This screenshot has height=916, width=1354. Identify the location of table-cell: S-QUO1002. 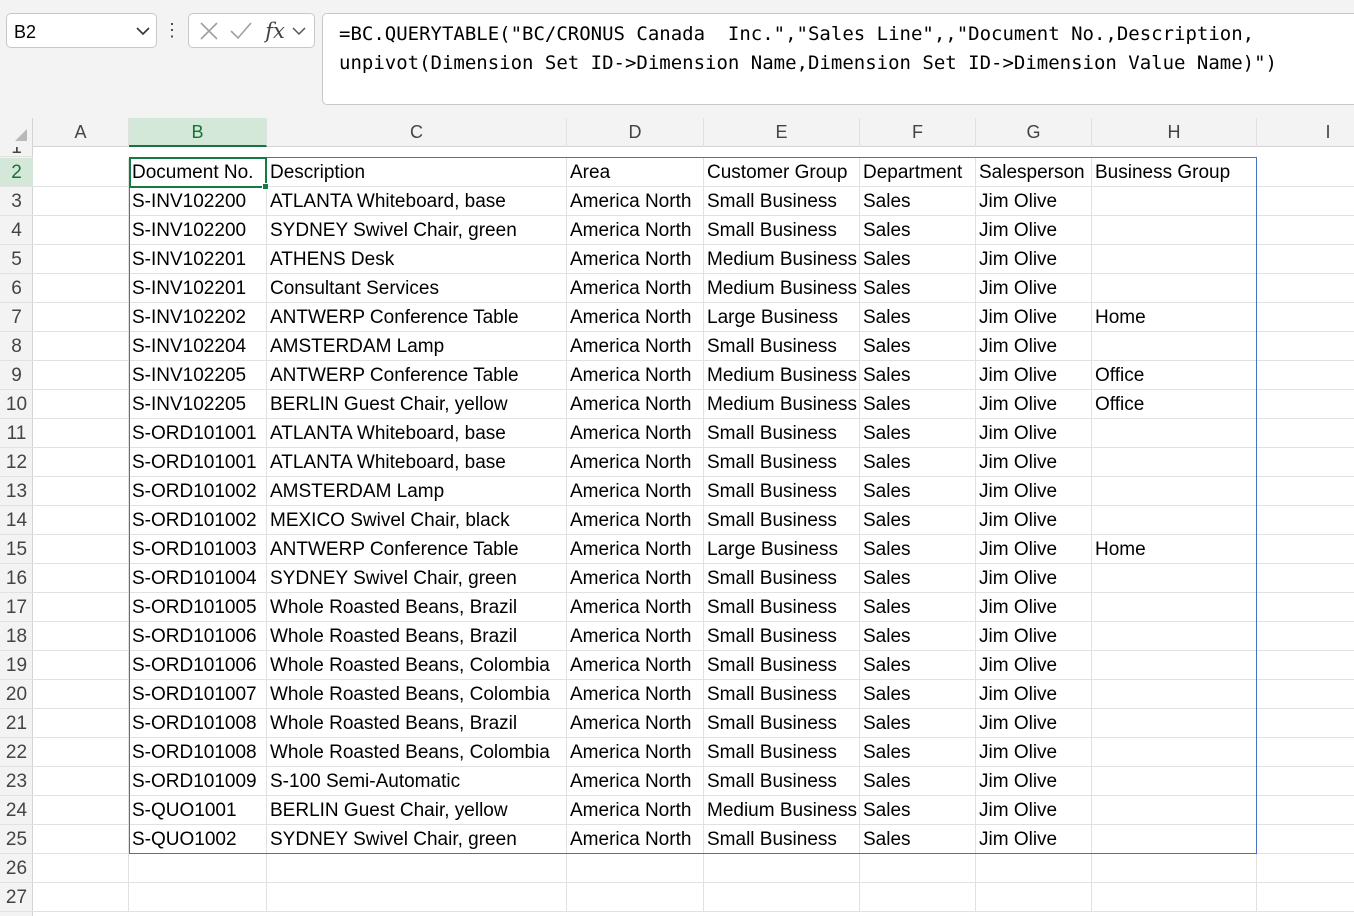
(198, 839).